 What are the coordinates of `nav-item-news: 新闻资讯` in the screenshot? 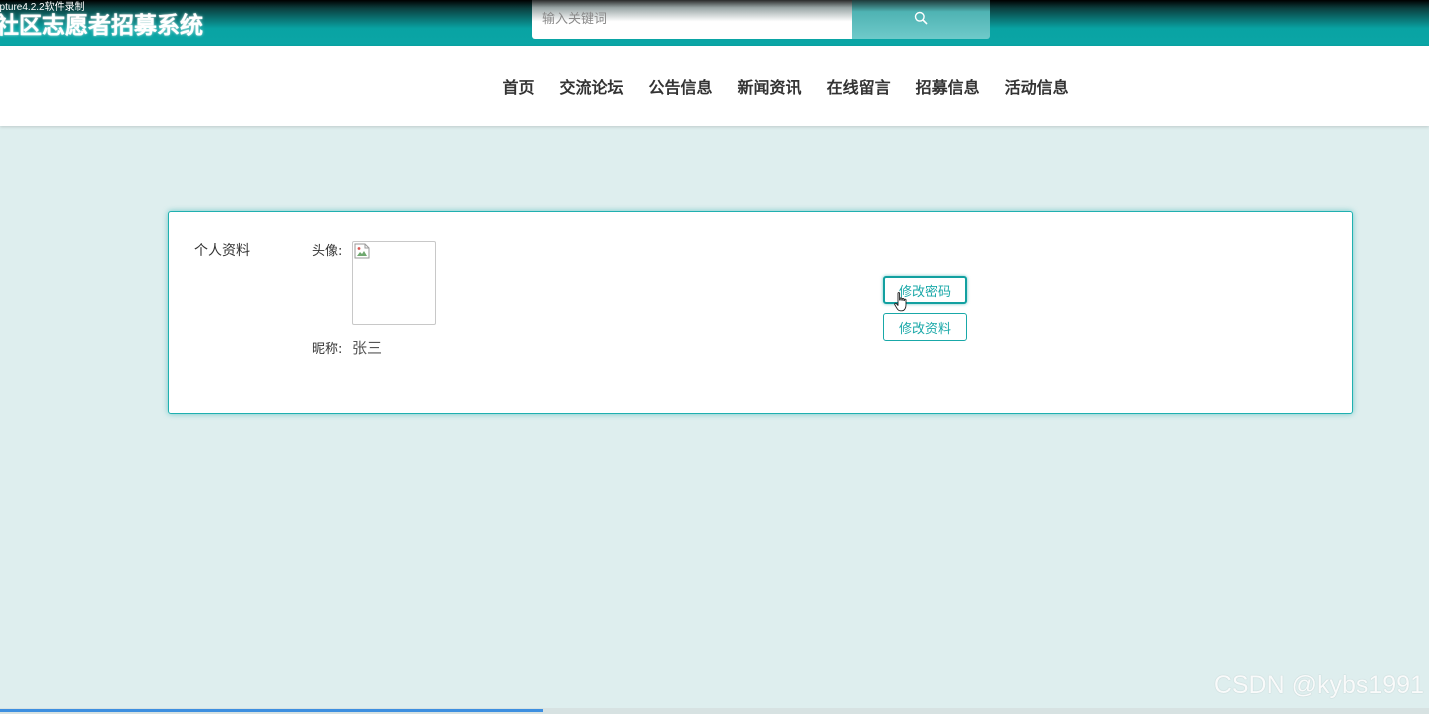 It's located at (769, 86).